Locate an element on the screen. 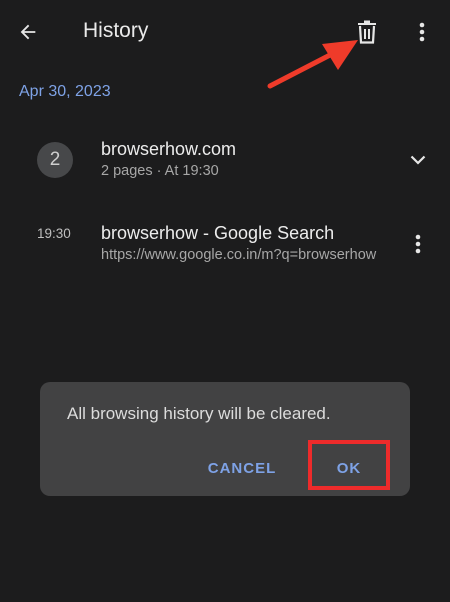 The image size is (450, 602). history-item-title: browserhow.com is located at coordinates (169, 149).